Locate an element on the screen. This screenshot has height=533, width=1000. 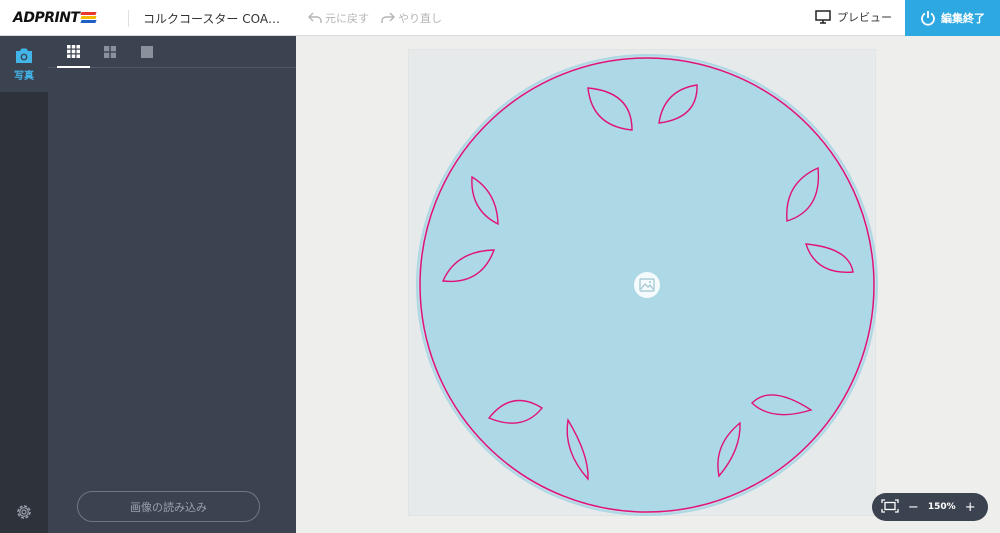
grid-small-icon is located at coordinates (73, 51).